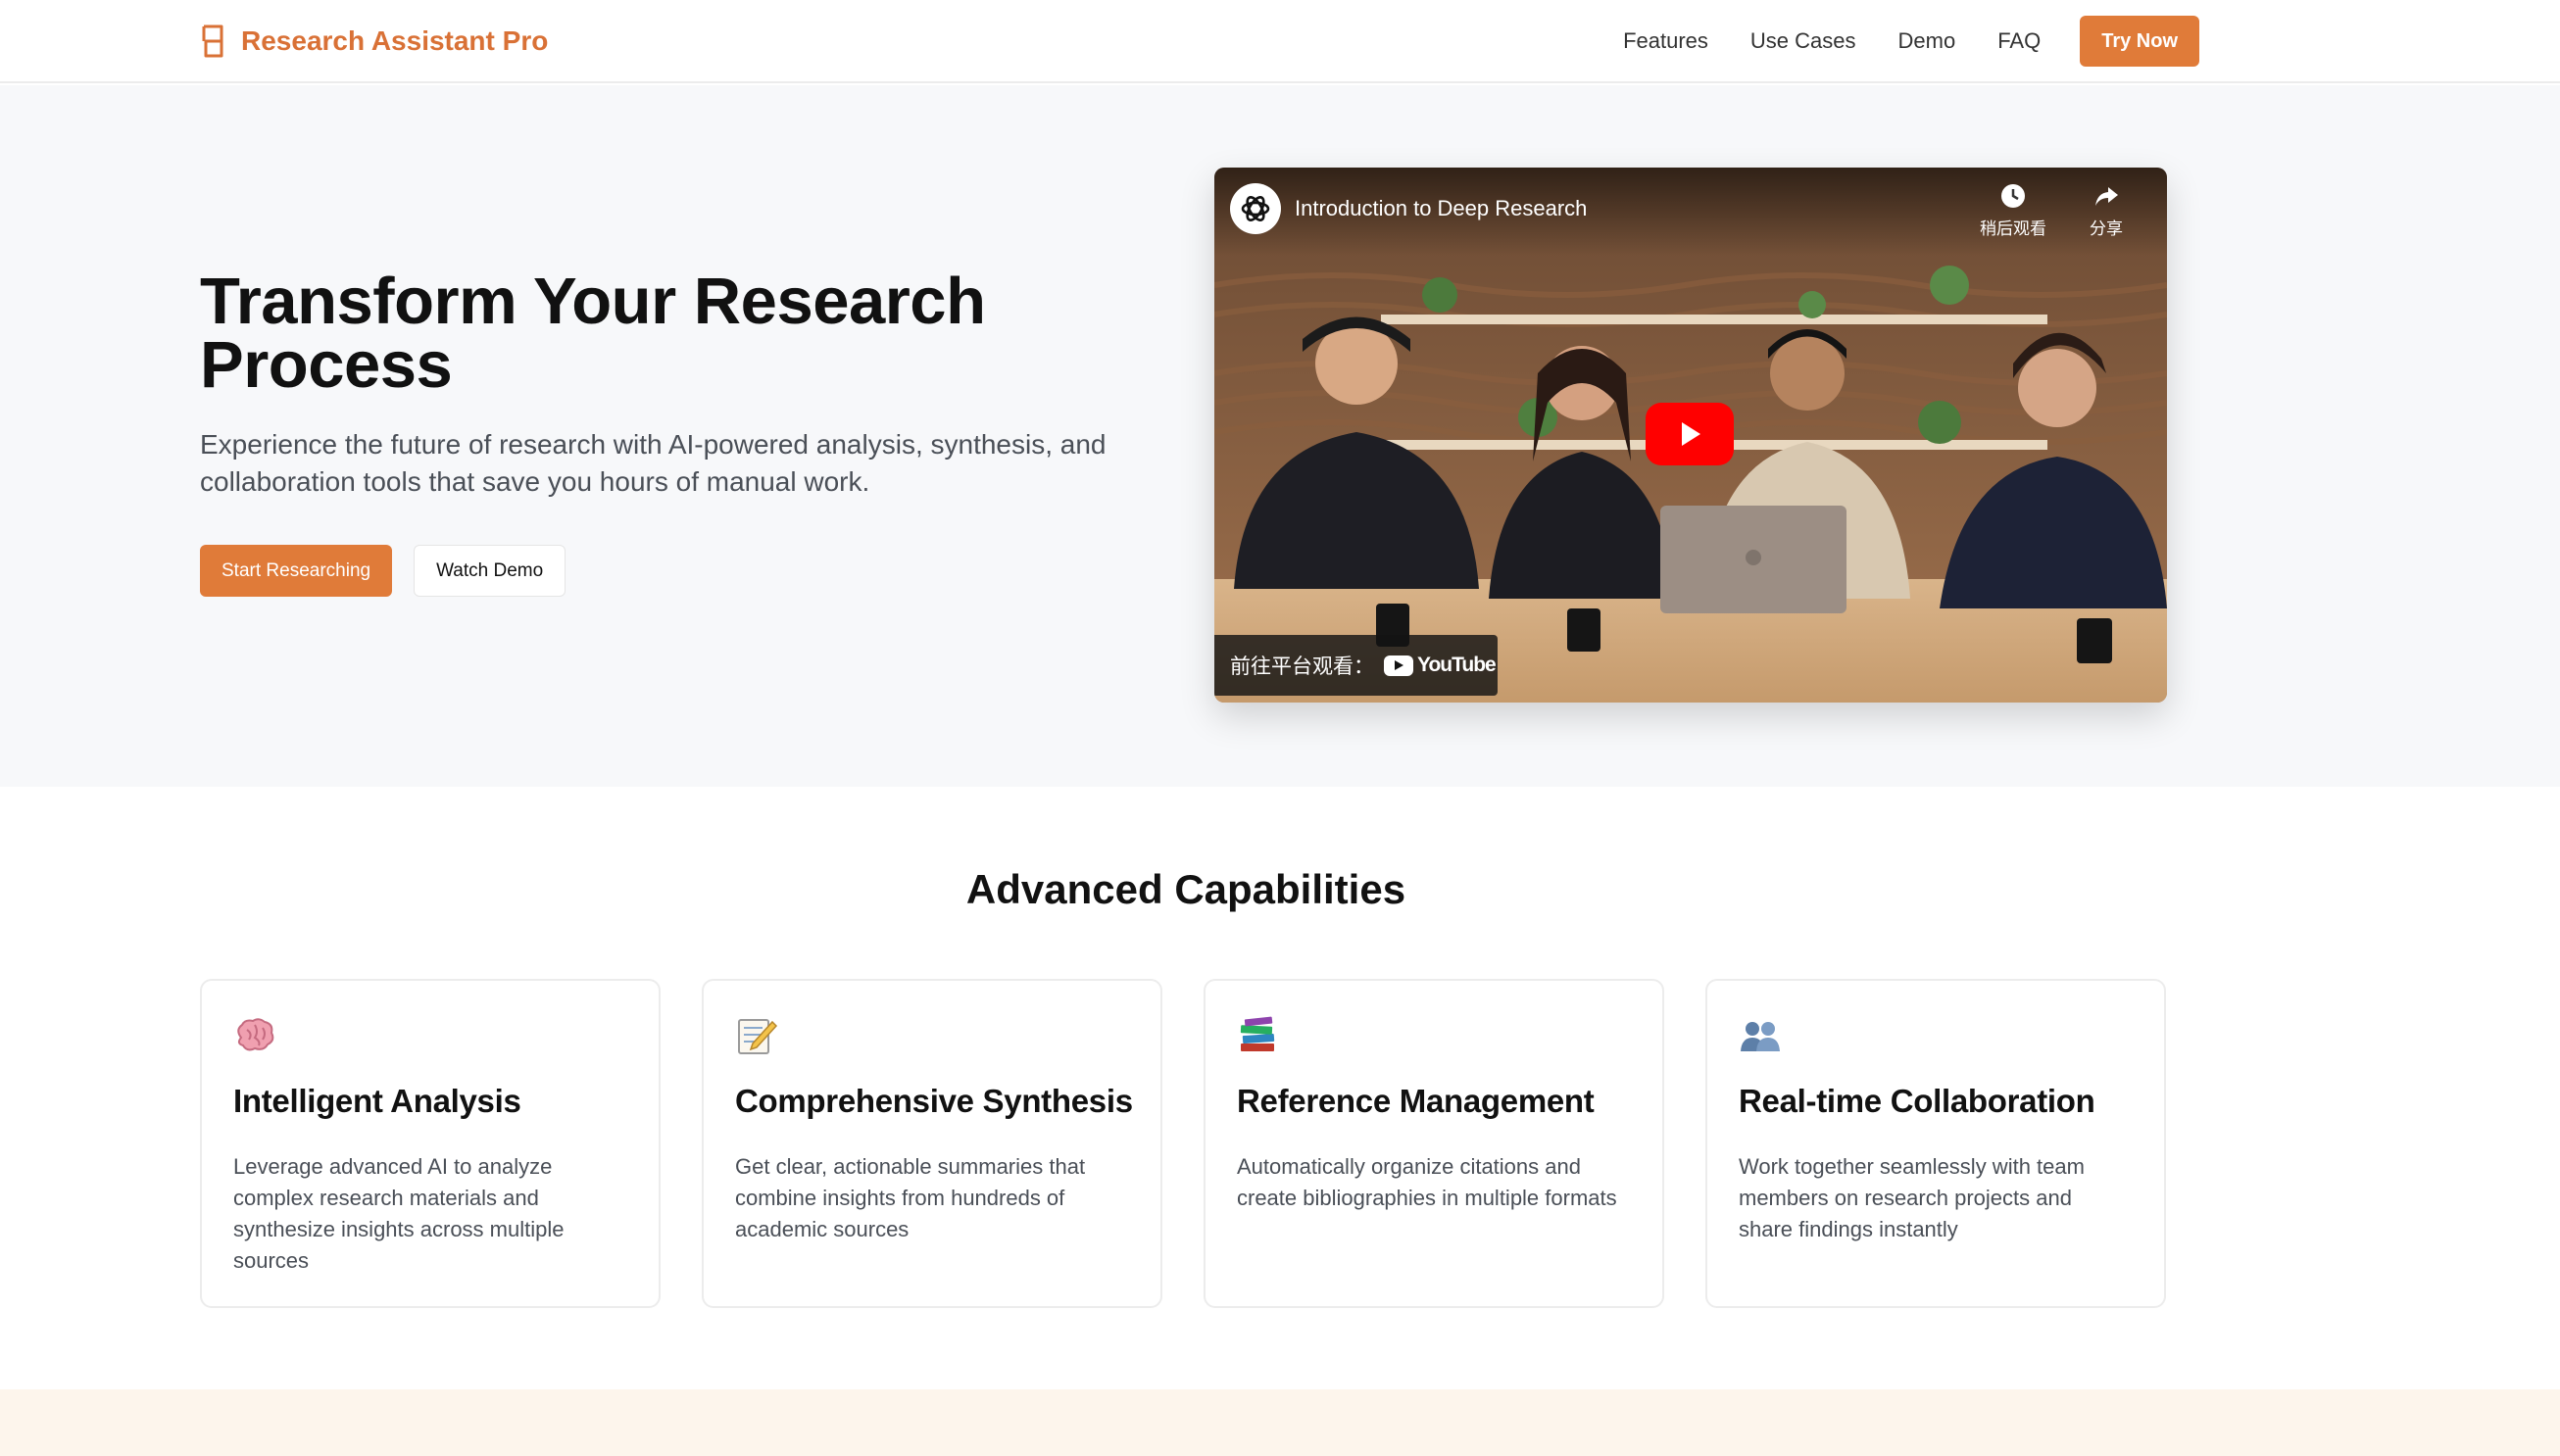 This screenshot has width=2560, height=1456. Describe the element at coordinates (2013, 228) in the screenshot. I see `watch-later-label: 稍后观看` at that location.